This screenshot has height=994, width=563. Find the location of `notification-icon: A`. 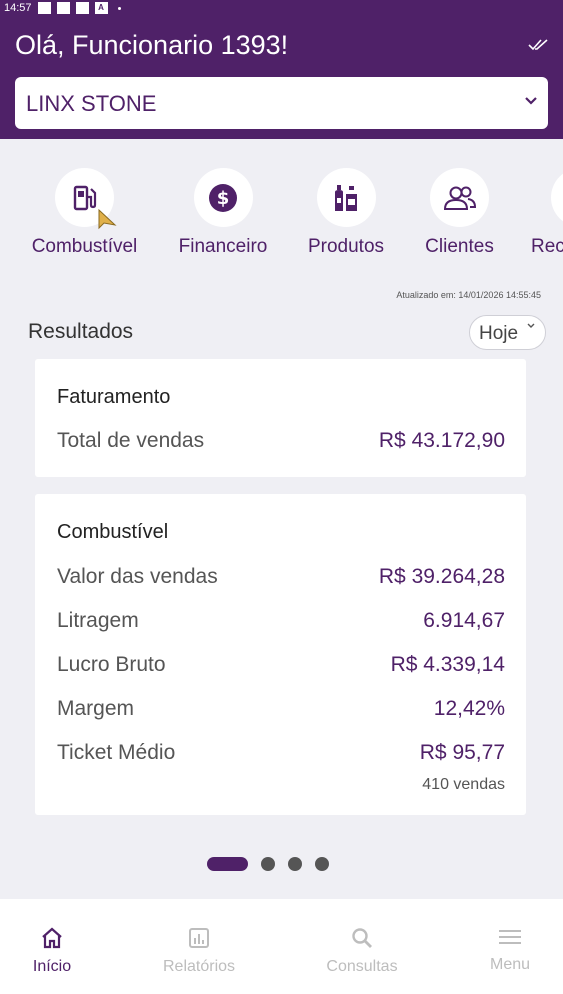

notification-icon: A is located at coordinates (101, 8).